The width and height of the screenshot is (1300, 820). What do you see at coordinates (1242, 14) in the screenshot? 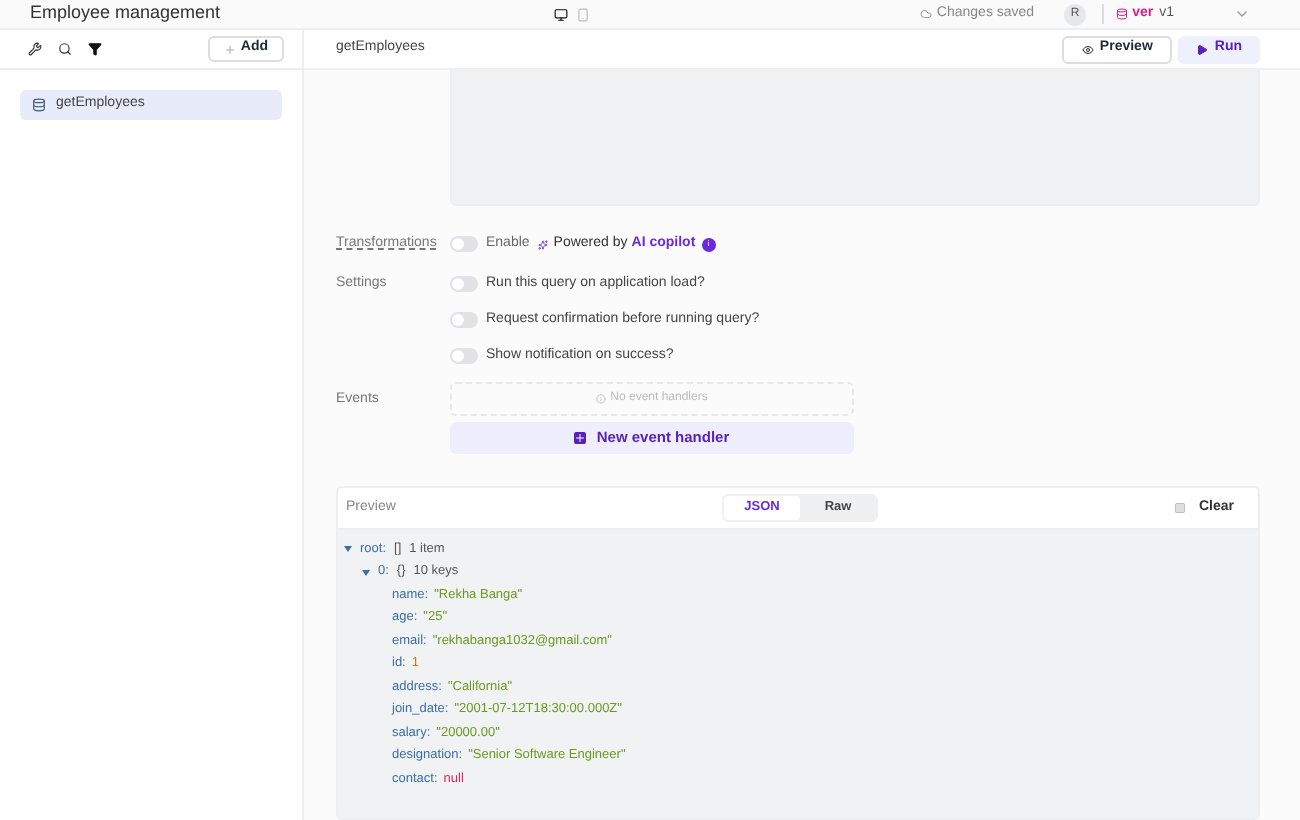
I see `chevron-down-icon` at bounding box center [1242, 14].